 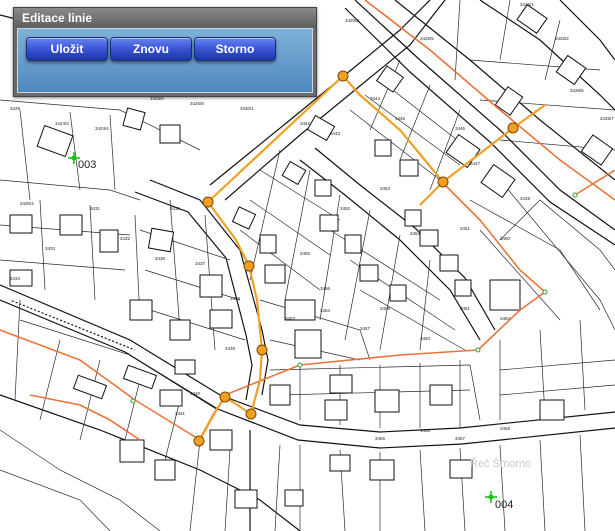 I want to click on parcel-number: 3440, so click(x=195, y=393).